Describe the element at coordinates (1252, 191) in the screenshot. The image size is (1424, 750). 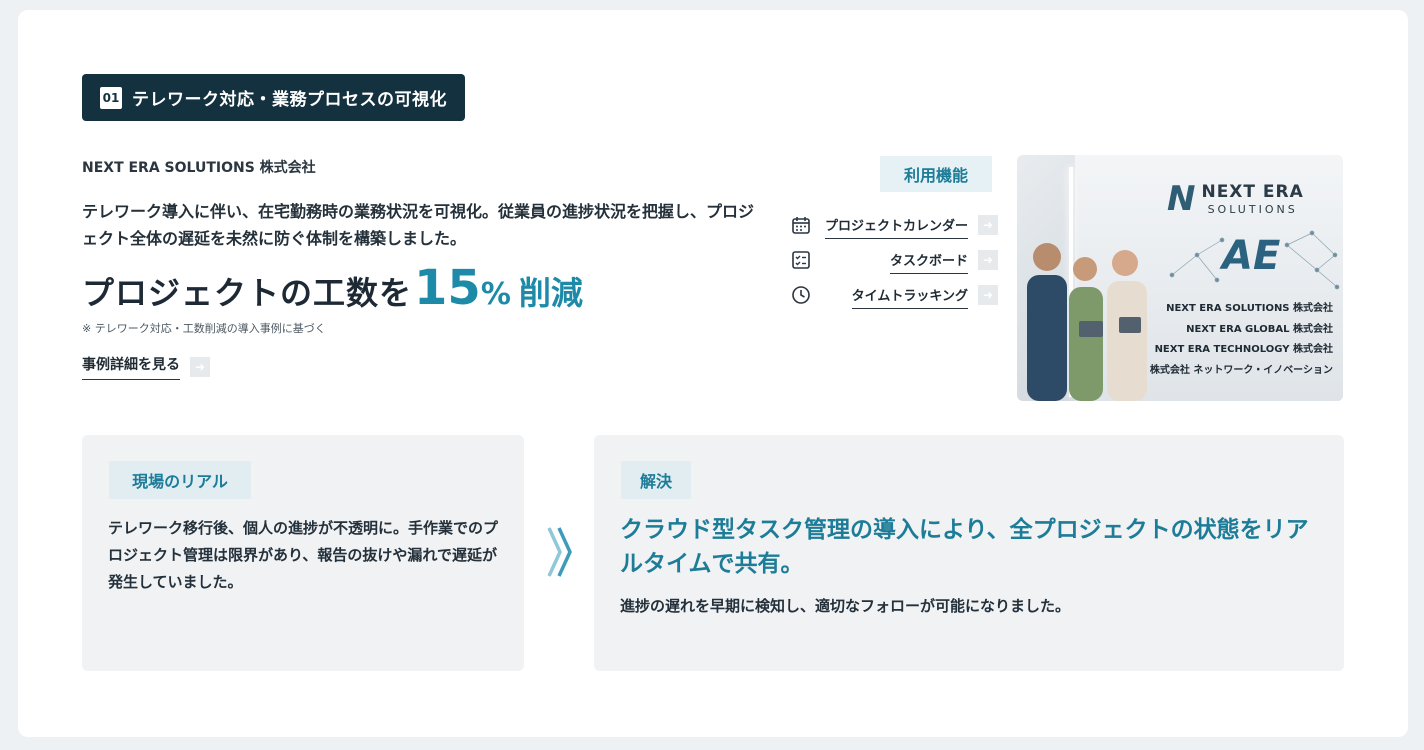
I see `brand-name-top: NEXT ERA` at that location.